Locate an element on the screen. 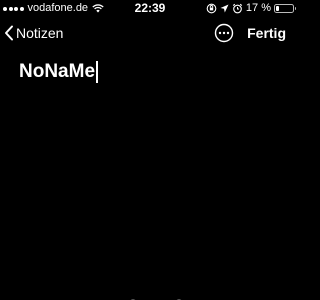  alarm-icon is located at coordinates (237, 8).